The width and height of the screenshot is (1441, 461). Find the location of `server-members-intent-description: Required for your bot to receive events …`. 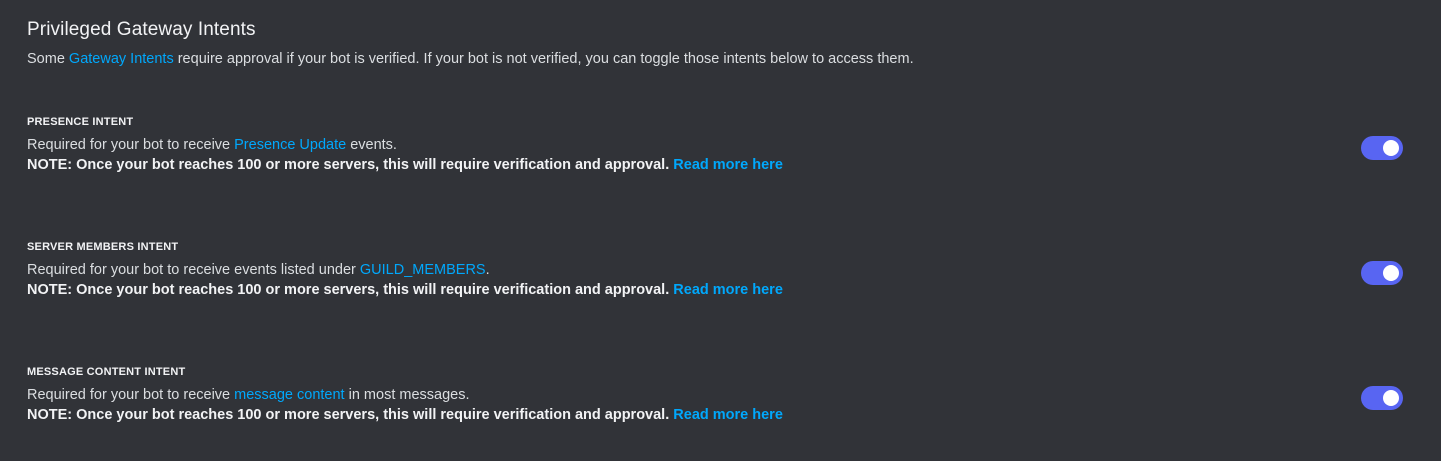

server-members-intent-description: Required for your bot to receive events … is located at coordinates (258, 270).